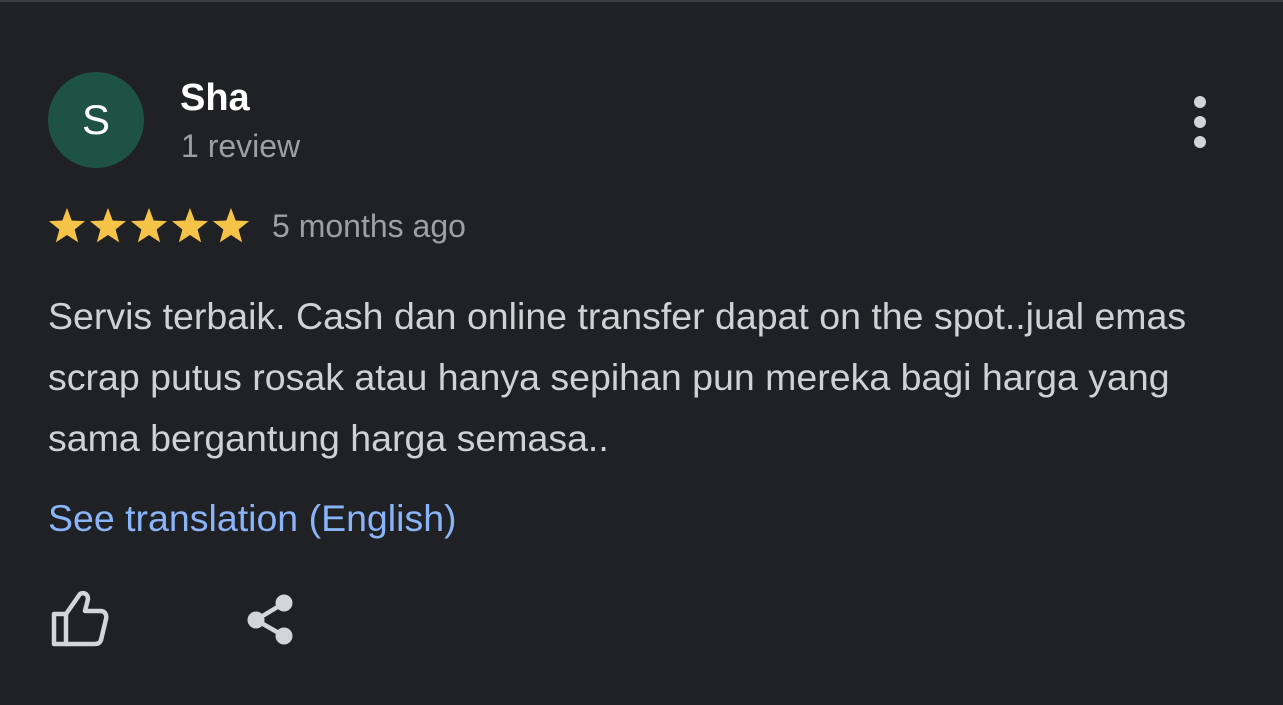  What do you see at coordinates (252, 518) in the screenshot?
I see `see-translation-link: See translation (English)` at bounding box center [252, 518].